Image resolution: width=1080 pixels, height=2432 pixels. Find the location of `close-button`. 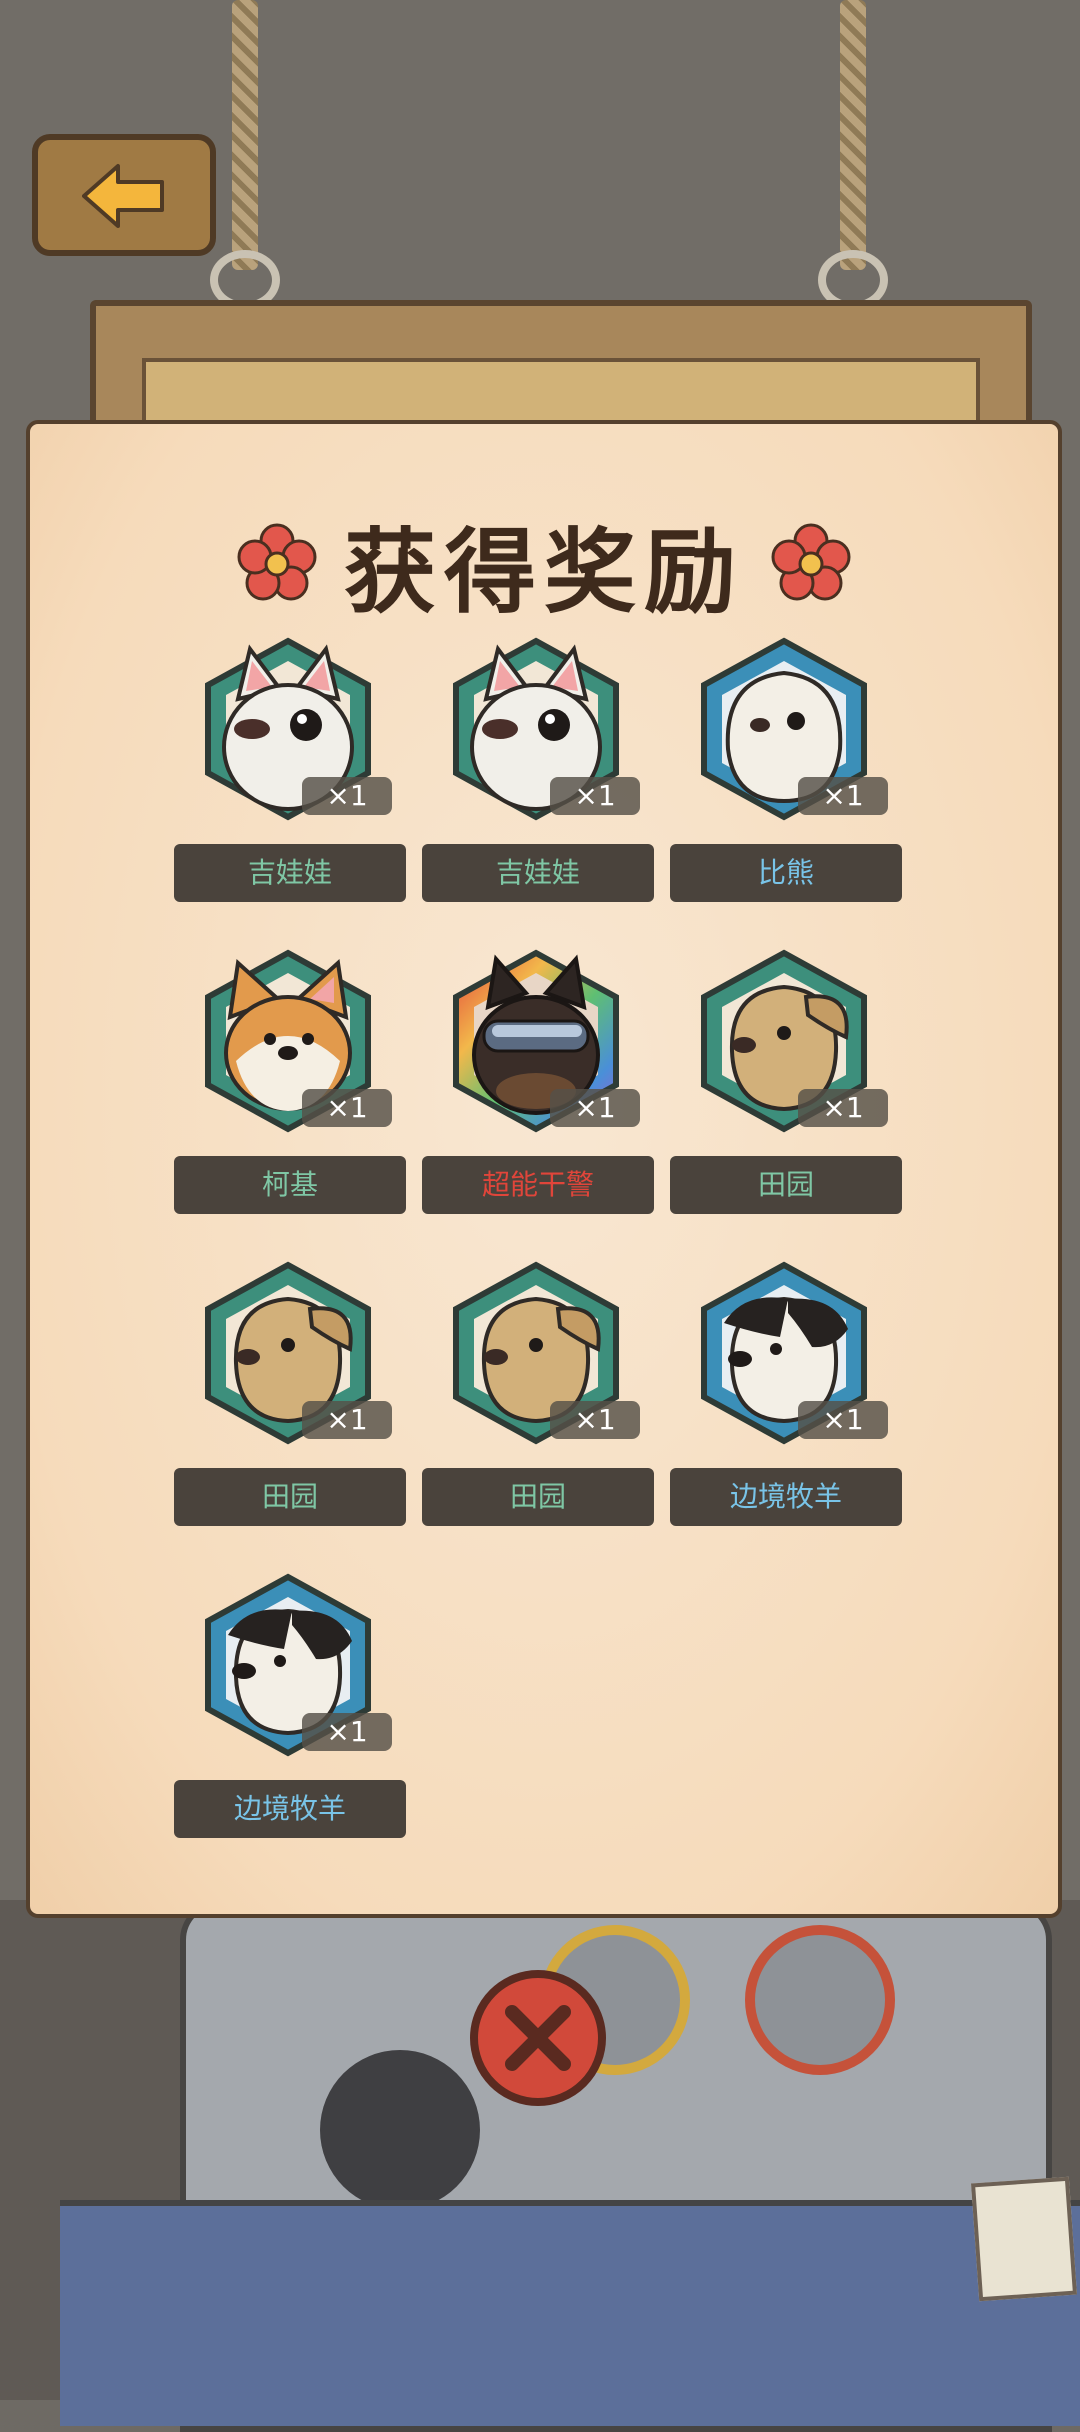

close-button is located at coordinates (538, 2038).